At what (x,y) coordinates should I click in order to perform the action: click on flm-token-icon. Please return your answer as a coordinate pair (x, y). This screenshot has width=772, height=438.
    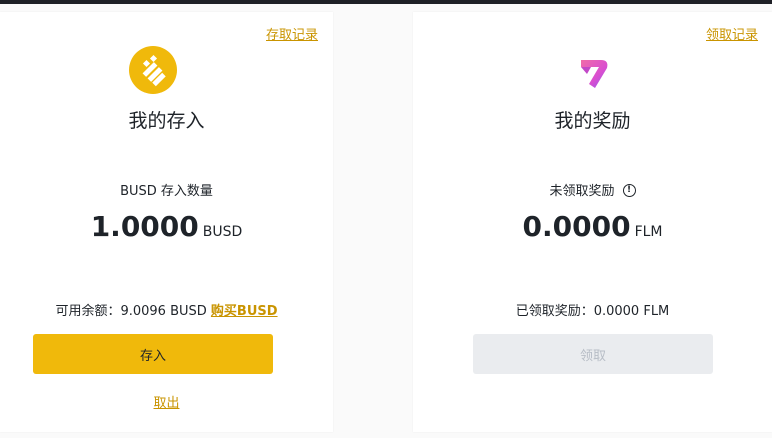
    Looking at the image, I should click on (593, 72).